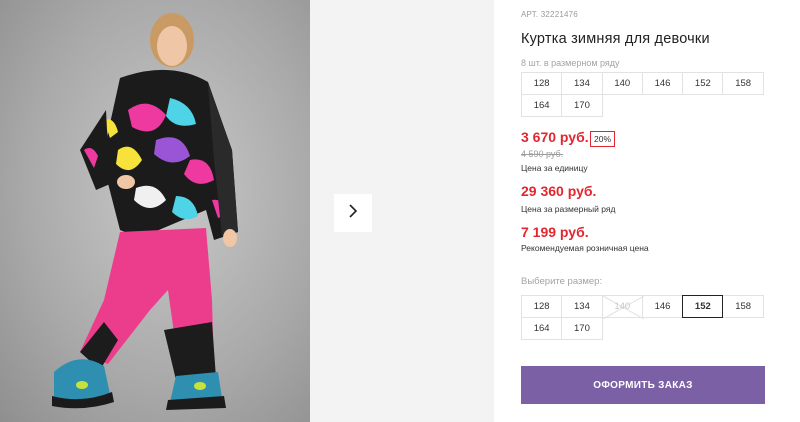 The height and width of the screenshot is (422, 800). What do you see at coordinates (603, 139) in the screenshot?
I see `discount-badge: 20%` at bounding box center [603, 139].